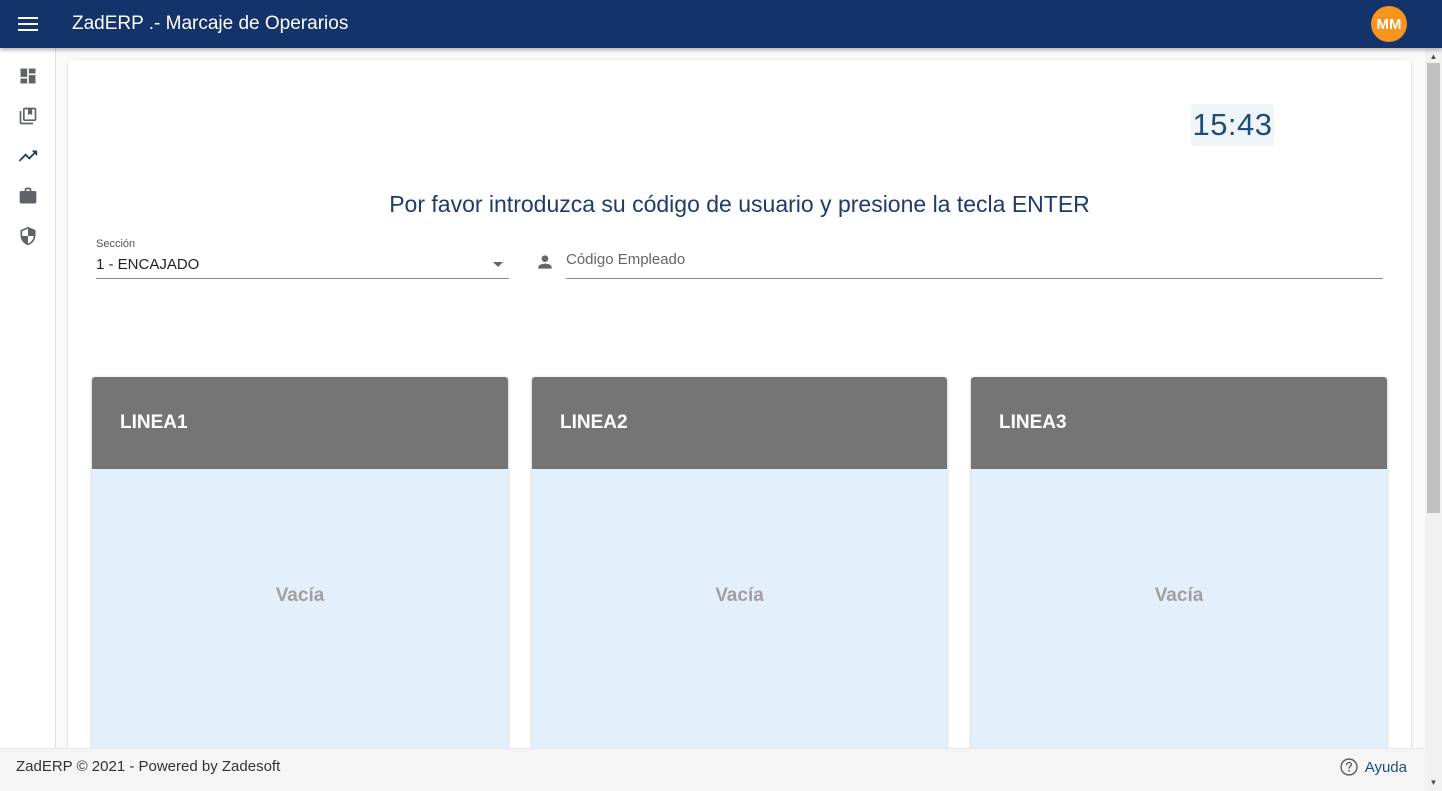 The height and width of the screenshot is (791, 1442). I want to click on line-card-header: LINEA2, so click(739, 423).